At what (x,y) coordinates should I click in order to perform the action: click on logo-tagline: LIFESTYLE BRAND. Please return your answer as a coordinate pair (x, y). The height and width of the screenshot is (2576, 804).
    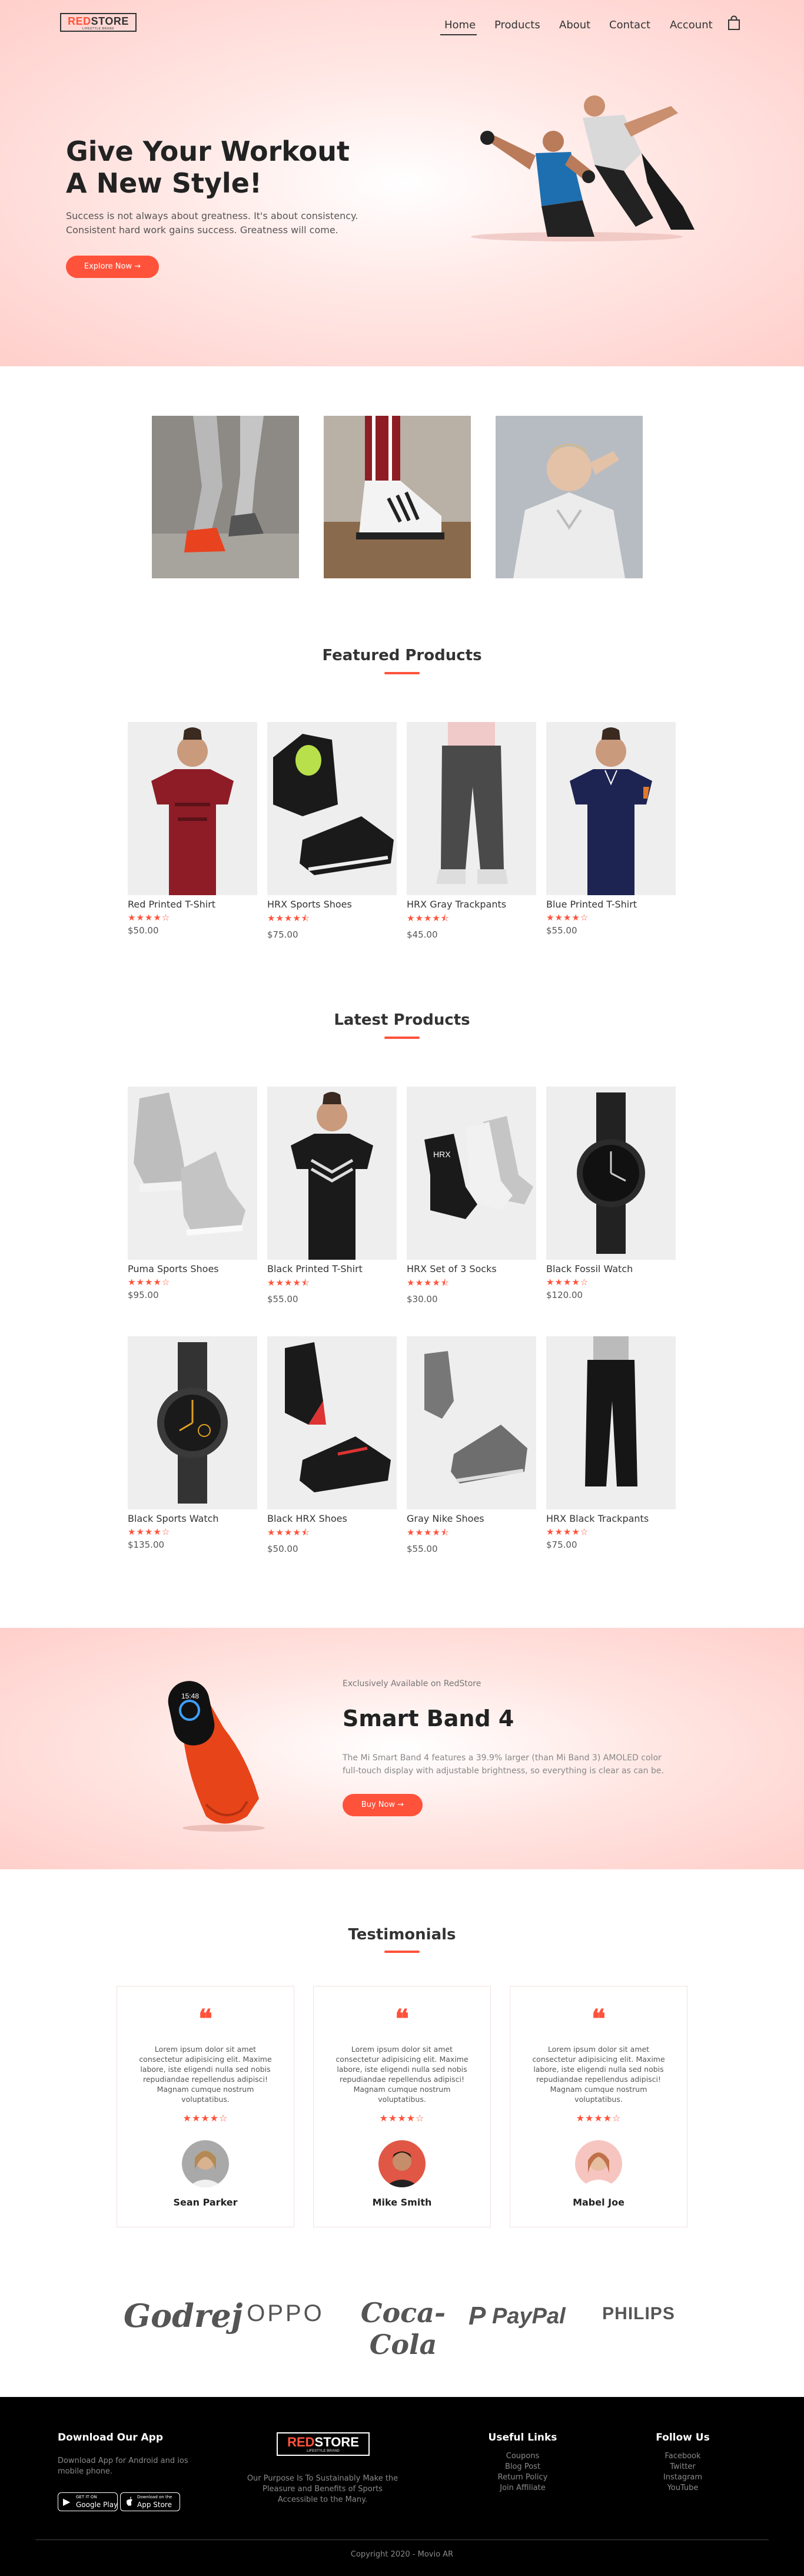
    Looking at the image, I should click on (98, 29).